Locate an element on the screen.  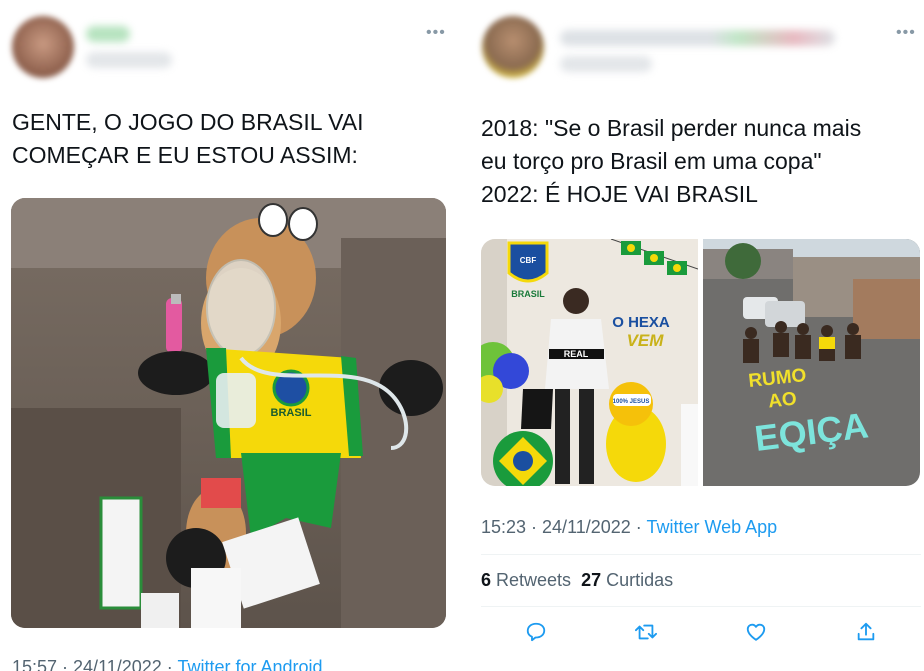
tweet-photo-2: RUMO AO EQIÇA is located at coordinates (811, 362).